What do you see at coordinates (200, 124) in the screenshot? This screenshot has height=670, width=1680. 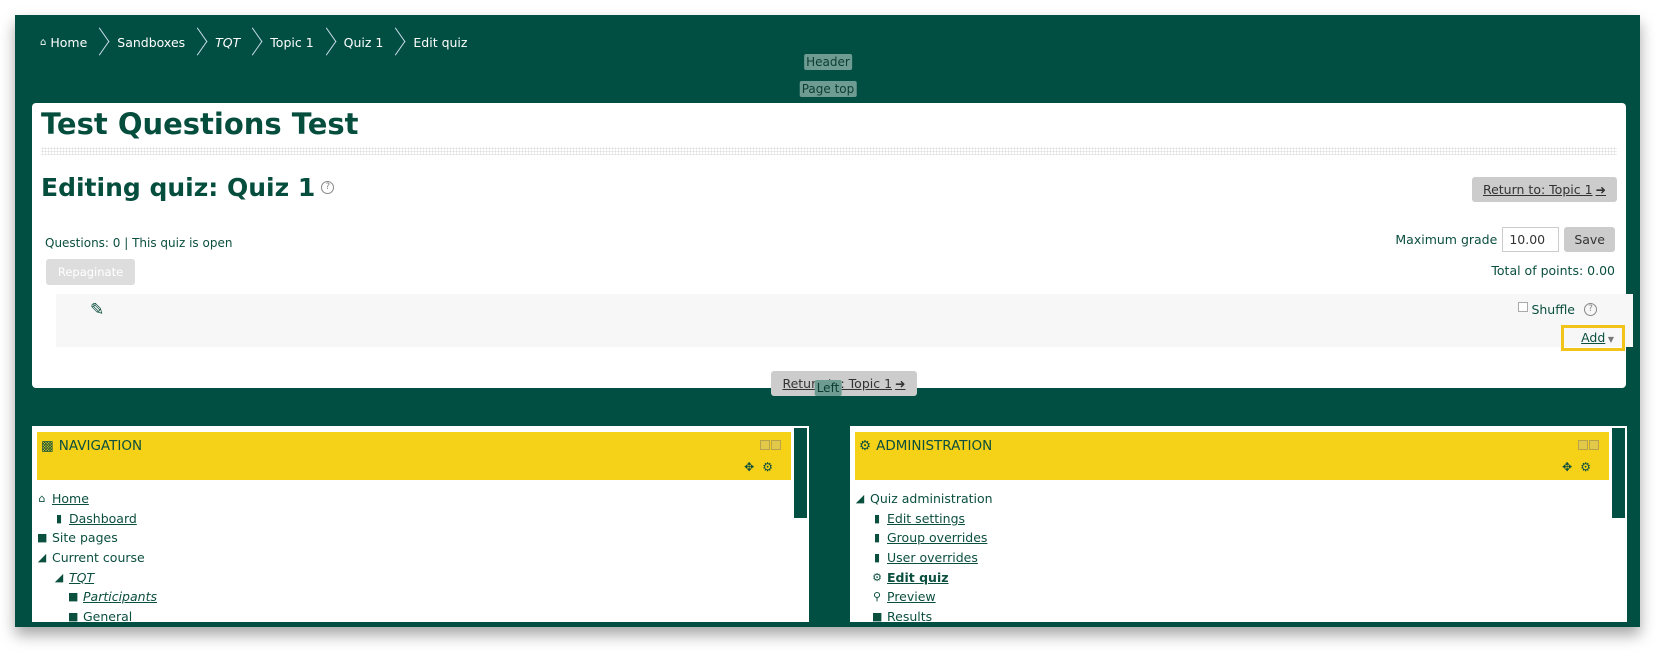 I see `page-title: Test Questions Test` at bounding box center [200, 124].